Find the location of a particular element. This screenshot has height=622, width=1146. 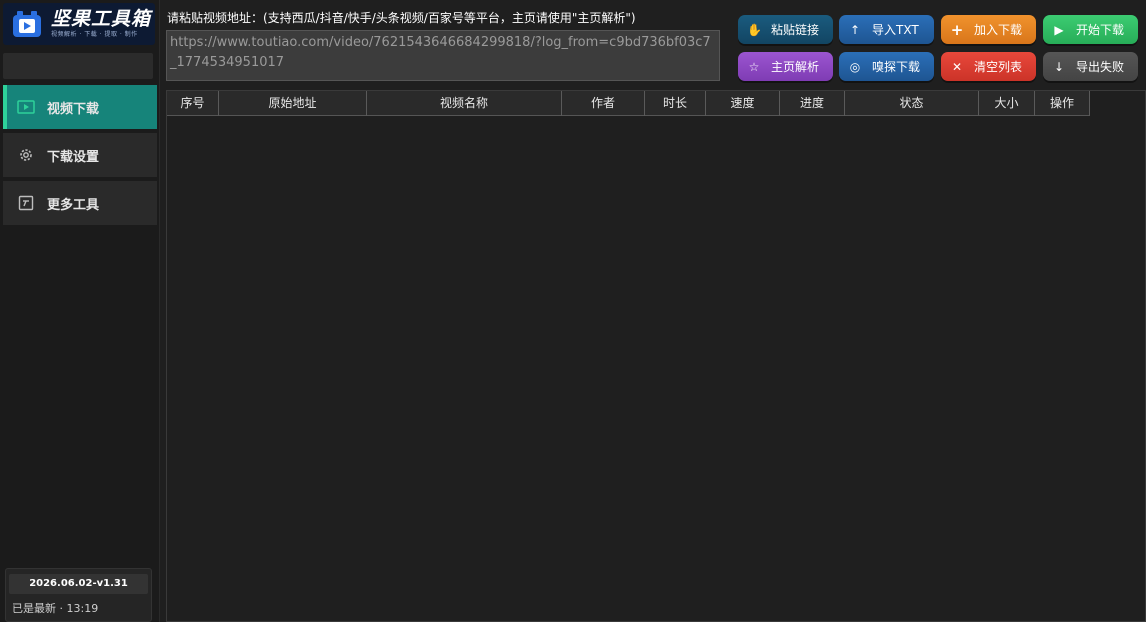

import-txt-button: ↑ 导入TXT is located at coordinates (886, 29).